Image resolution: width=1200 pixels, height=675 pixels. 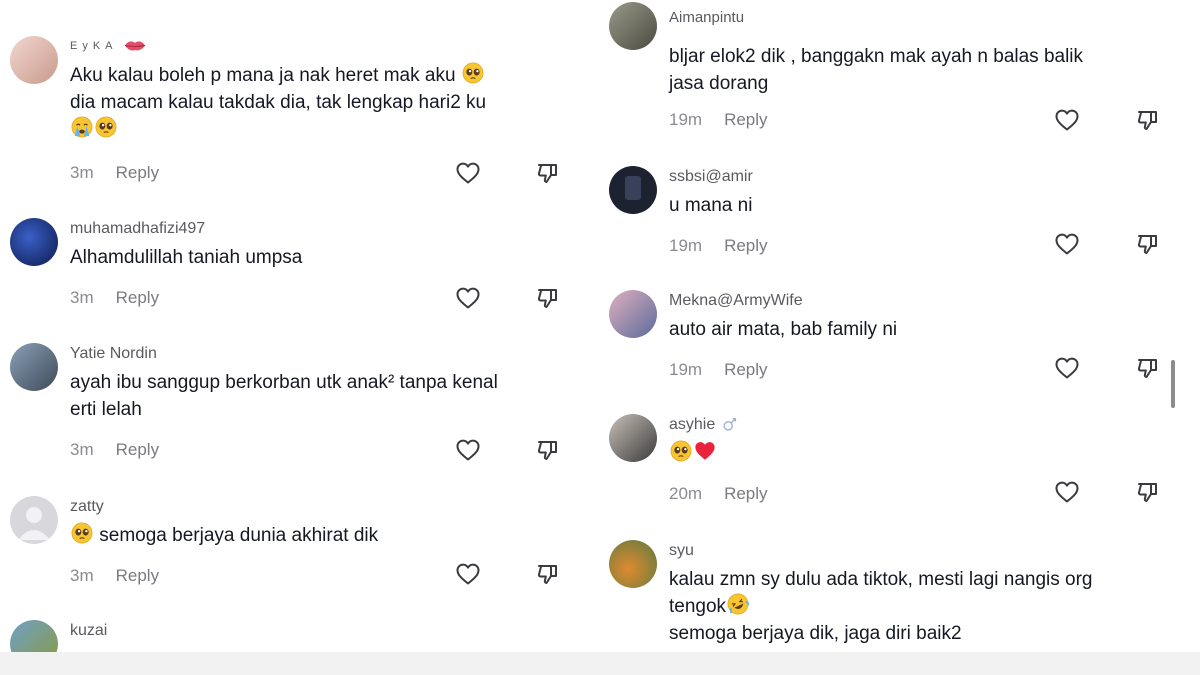 What do you see at coordinates (783, 329) in the screenshot?
I see `comment-text: auto air mata, bab family ni` at bounding box center [783, 329].